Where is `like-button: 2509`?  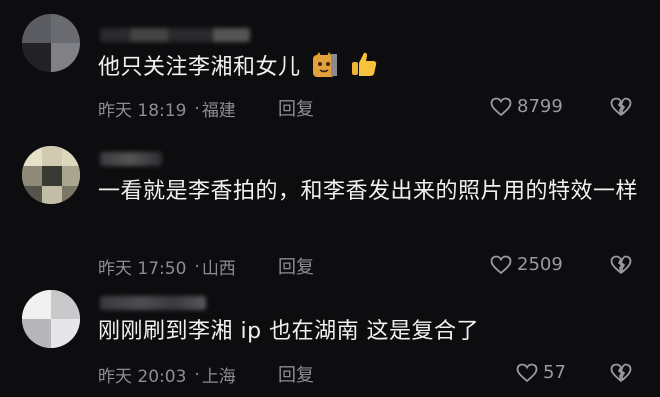
like-button: 2509 is located at coordinates (526, 264).